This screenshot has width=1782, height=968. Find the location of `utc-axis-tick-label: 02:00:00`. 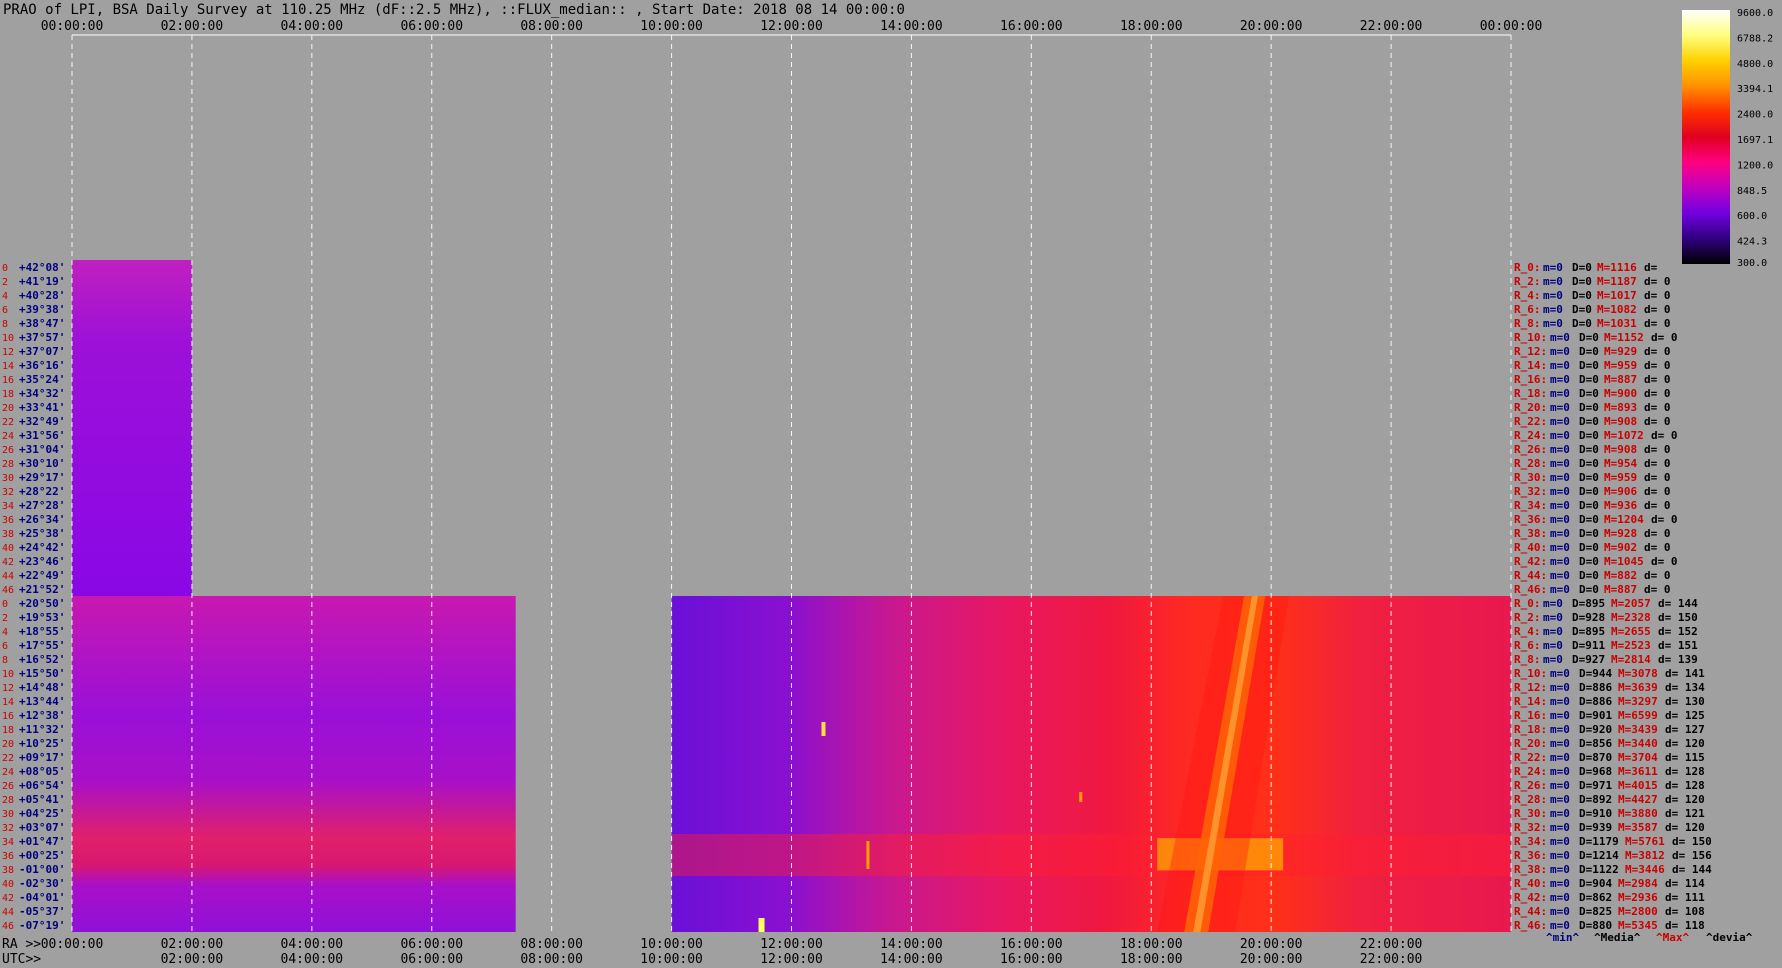

utc-axis-tick-label: 02:00:00 is located at coordinates (192, 959).